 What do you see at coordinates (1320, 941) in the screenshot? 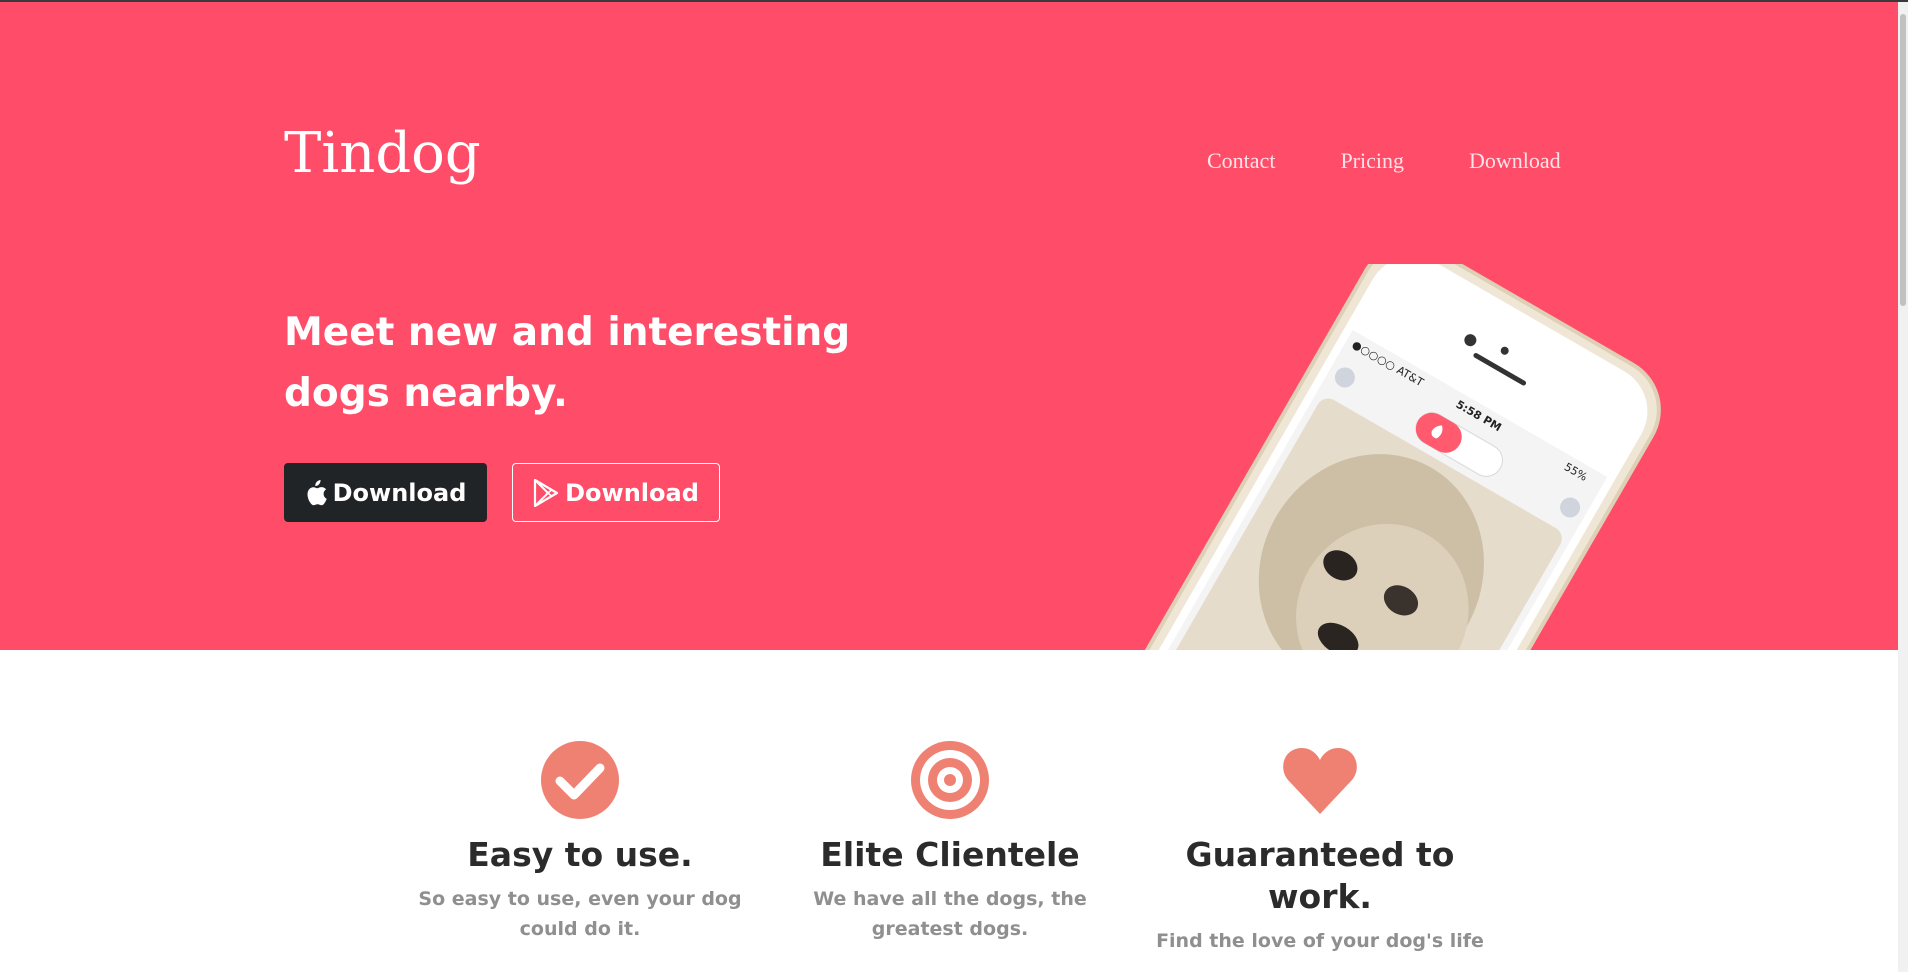
I see `feature-text: Find the love of your dog's life` at bounding box center [1320, 941].